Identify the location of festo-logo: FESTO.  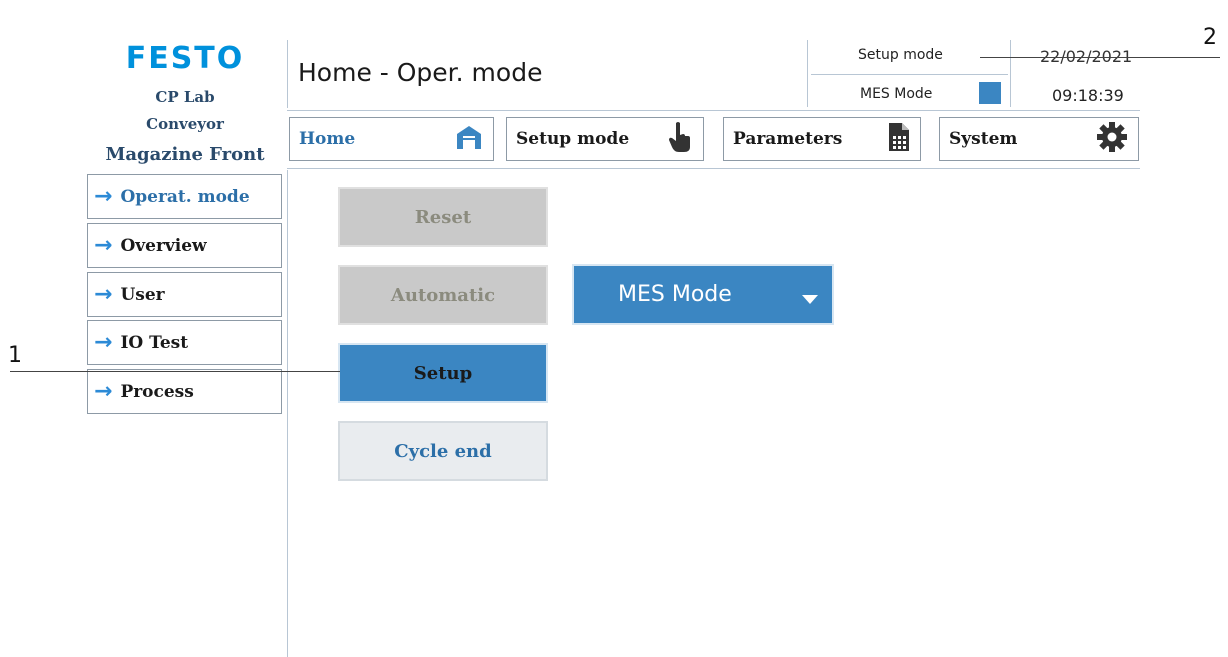
(185, 58).